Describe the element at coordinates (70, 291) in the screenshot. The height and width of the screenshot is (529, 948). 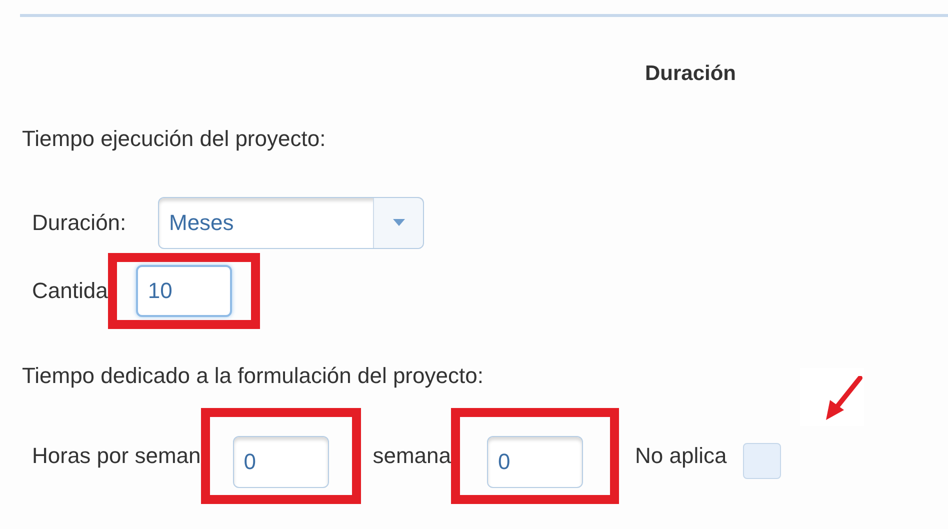
I see `field-label: Cantida` at that location.